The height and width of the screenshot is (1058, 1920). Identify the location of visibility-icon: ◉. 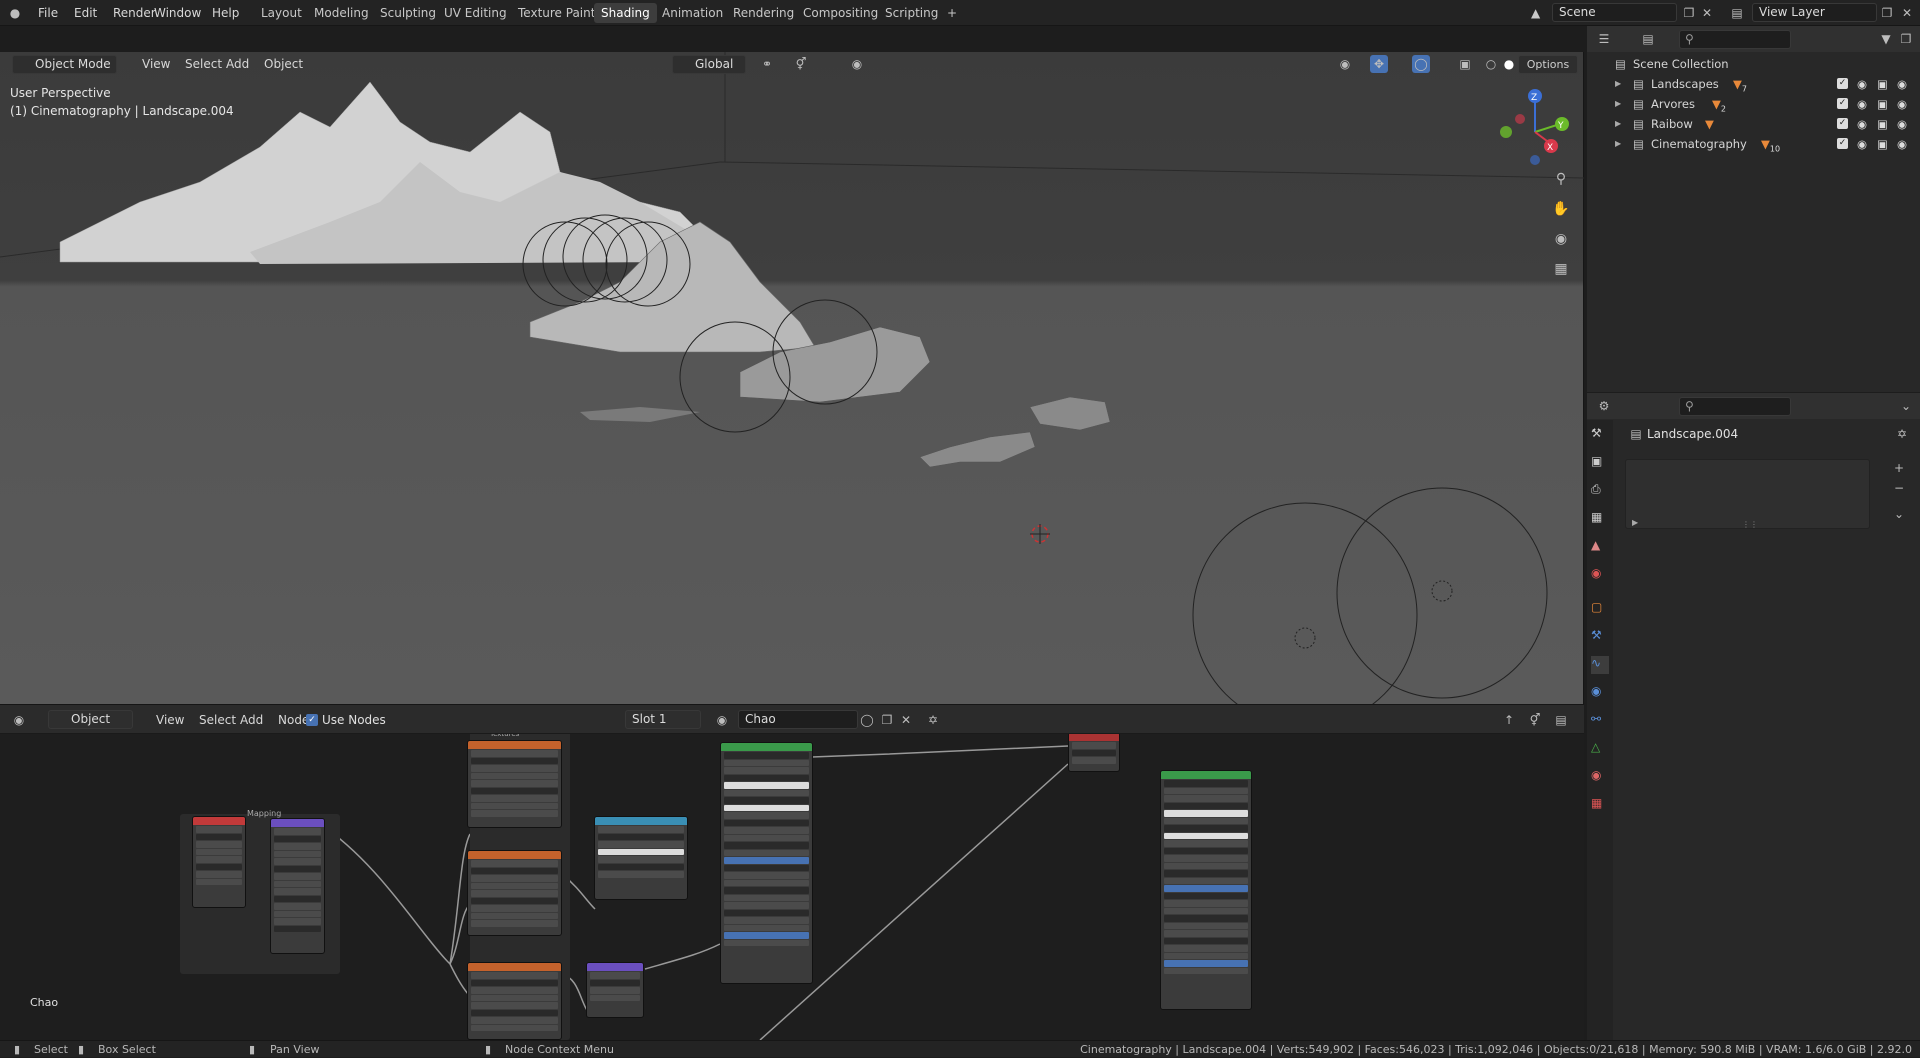
(1345, 64).